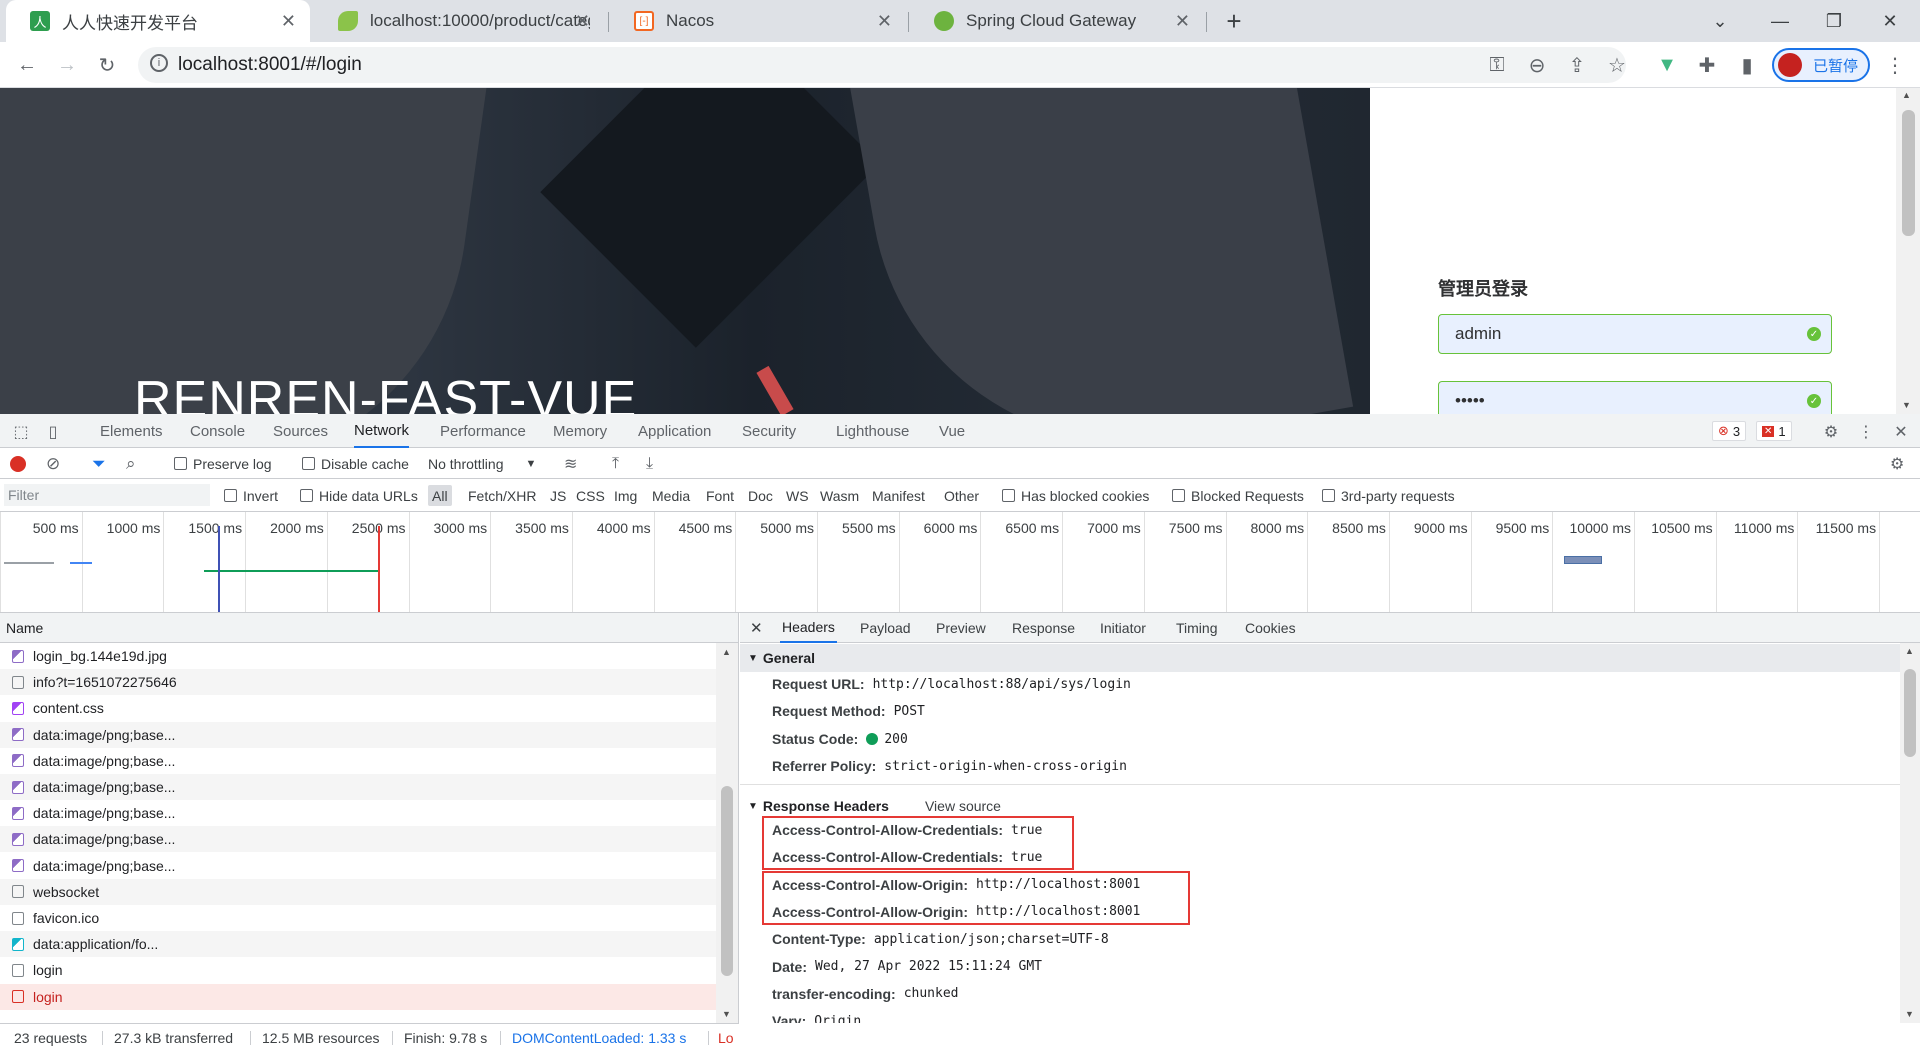  Describe the element at coordinates (760, 495) in the screenshot. I see `filter-doc: Doc` at that location.